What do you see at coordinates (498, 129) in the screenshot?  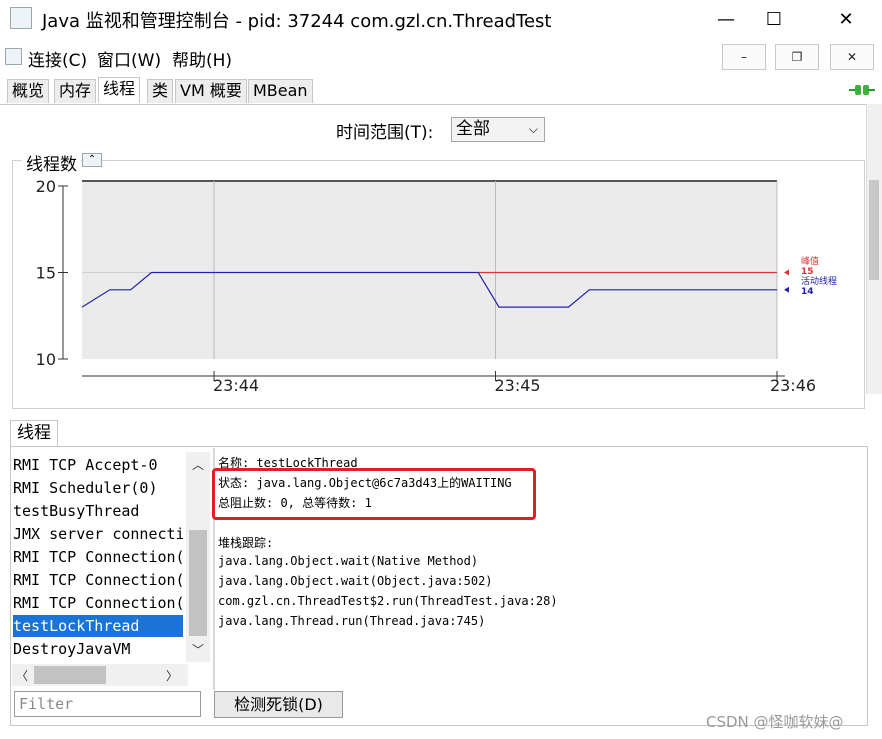 I see `time-range-select: 全部 ⌵` at bounding box center [498, 129].